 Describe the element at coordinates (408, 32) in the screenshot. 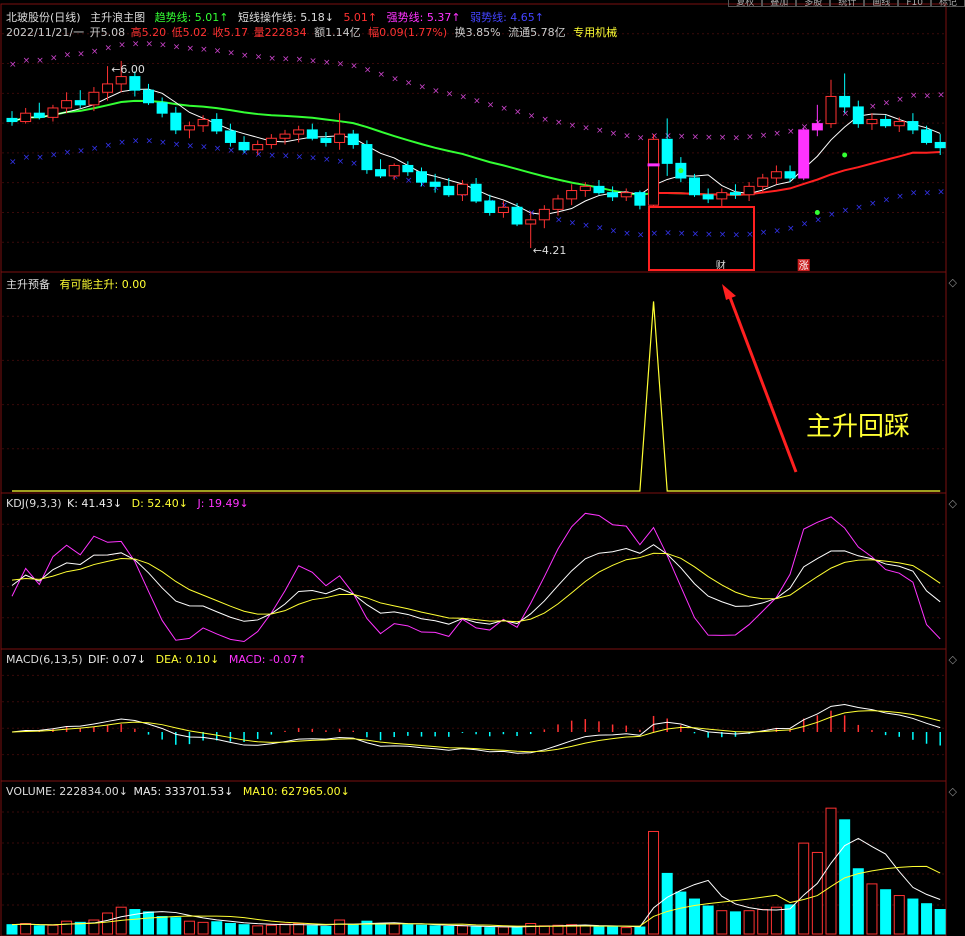

I see `info-change: 幅0.09(1.77%)` at that location.